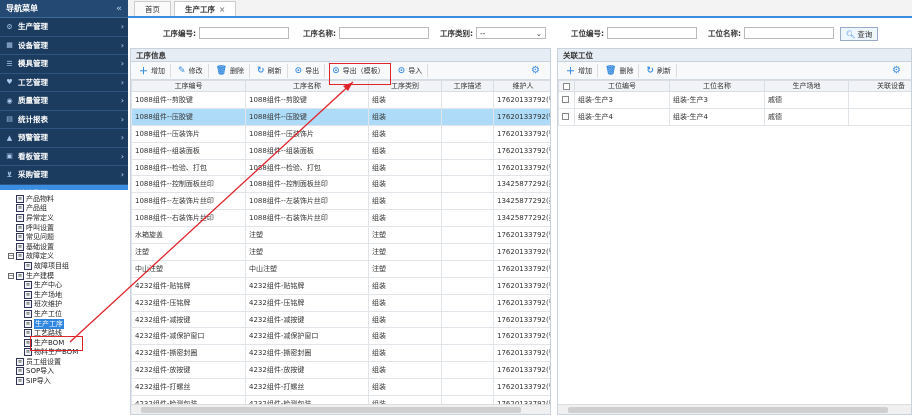 The image size is (912, 415). Describe the element at coordinates (340, 370) in the screenshot. I see `table-row: 4232组件-放按键 4232组件-放按键 组装 17620133792(智` at that location.